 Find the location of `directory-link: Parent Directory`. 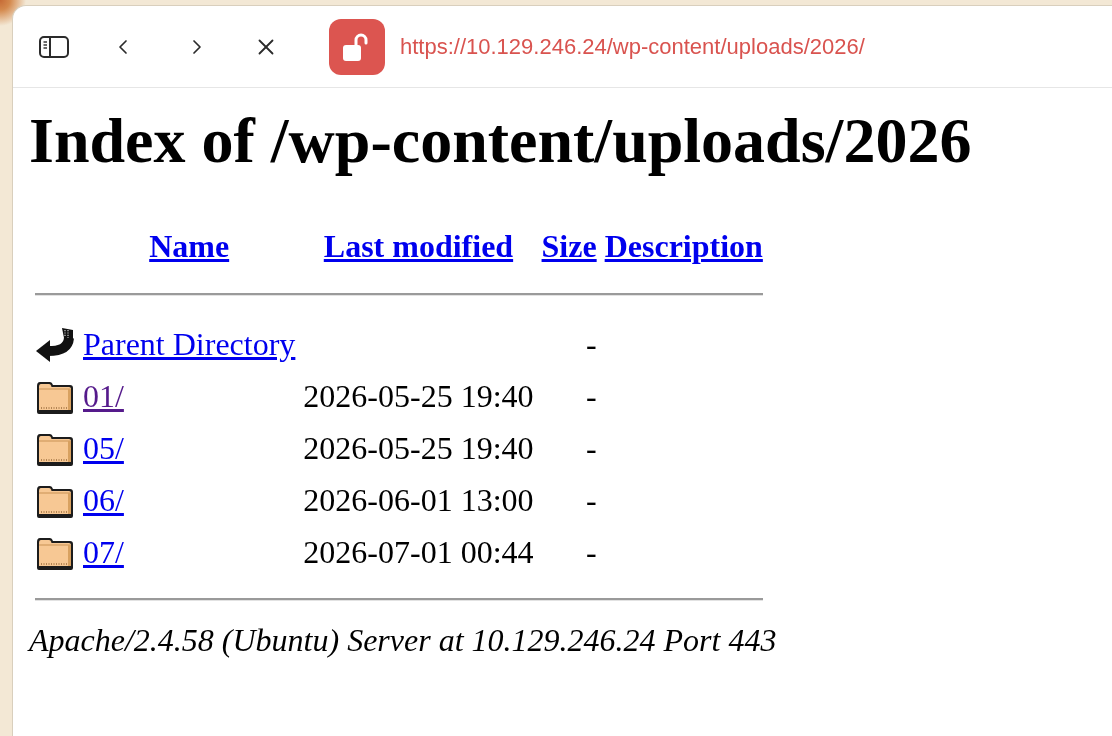

directory-link: Parent Directory is located at coordinates (189, 343).